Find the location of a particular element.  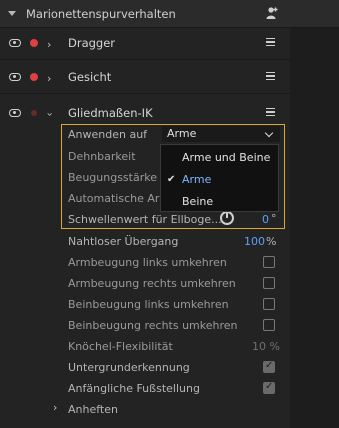

chevron-down-icon is located at coordinates (269, 133).